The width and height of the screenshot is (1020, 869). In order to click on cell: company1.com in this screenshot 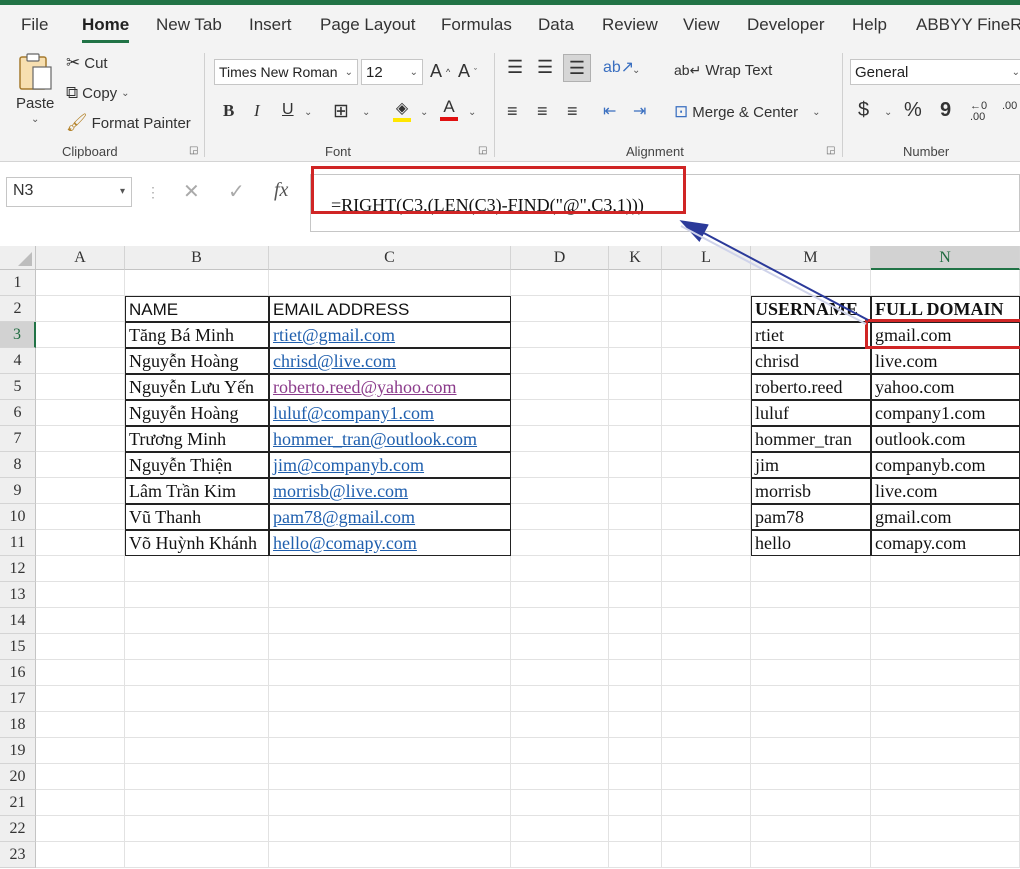, I will do `click(945, 413)`.